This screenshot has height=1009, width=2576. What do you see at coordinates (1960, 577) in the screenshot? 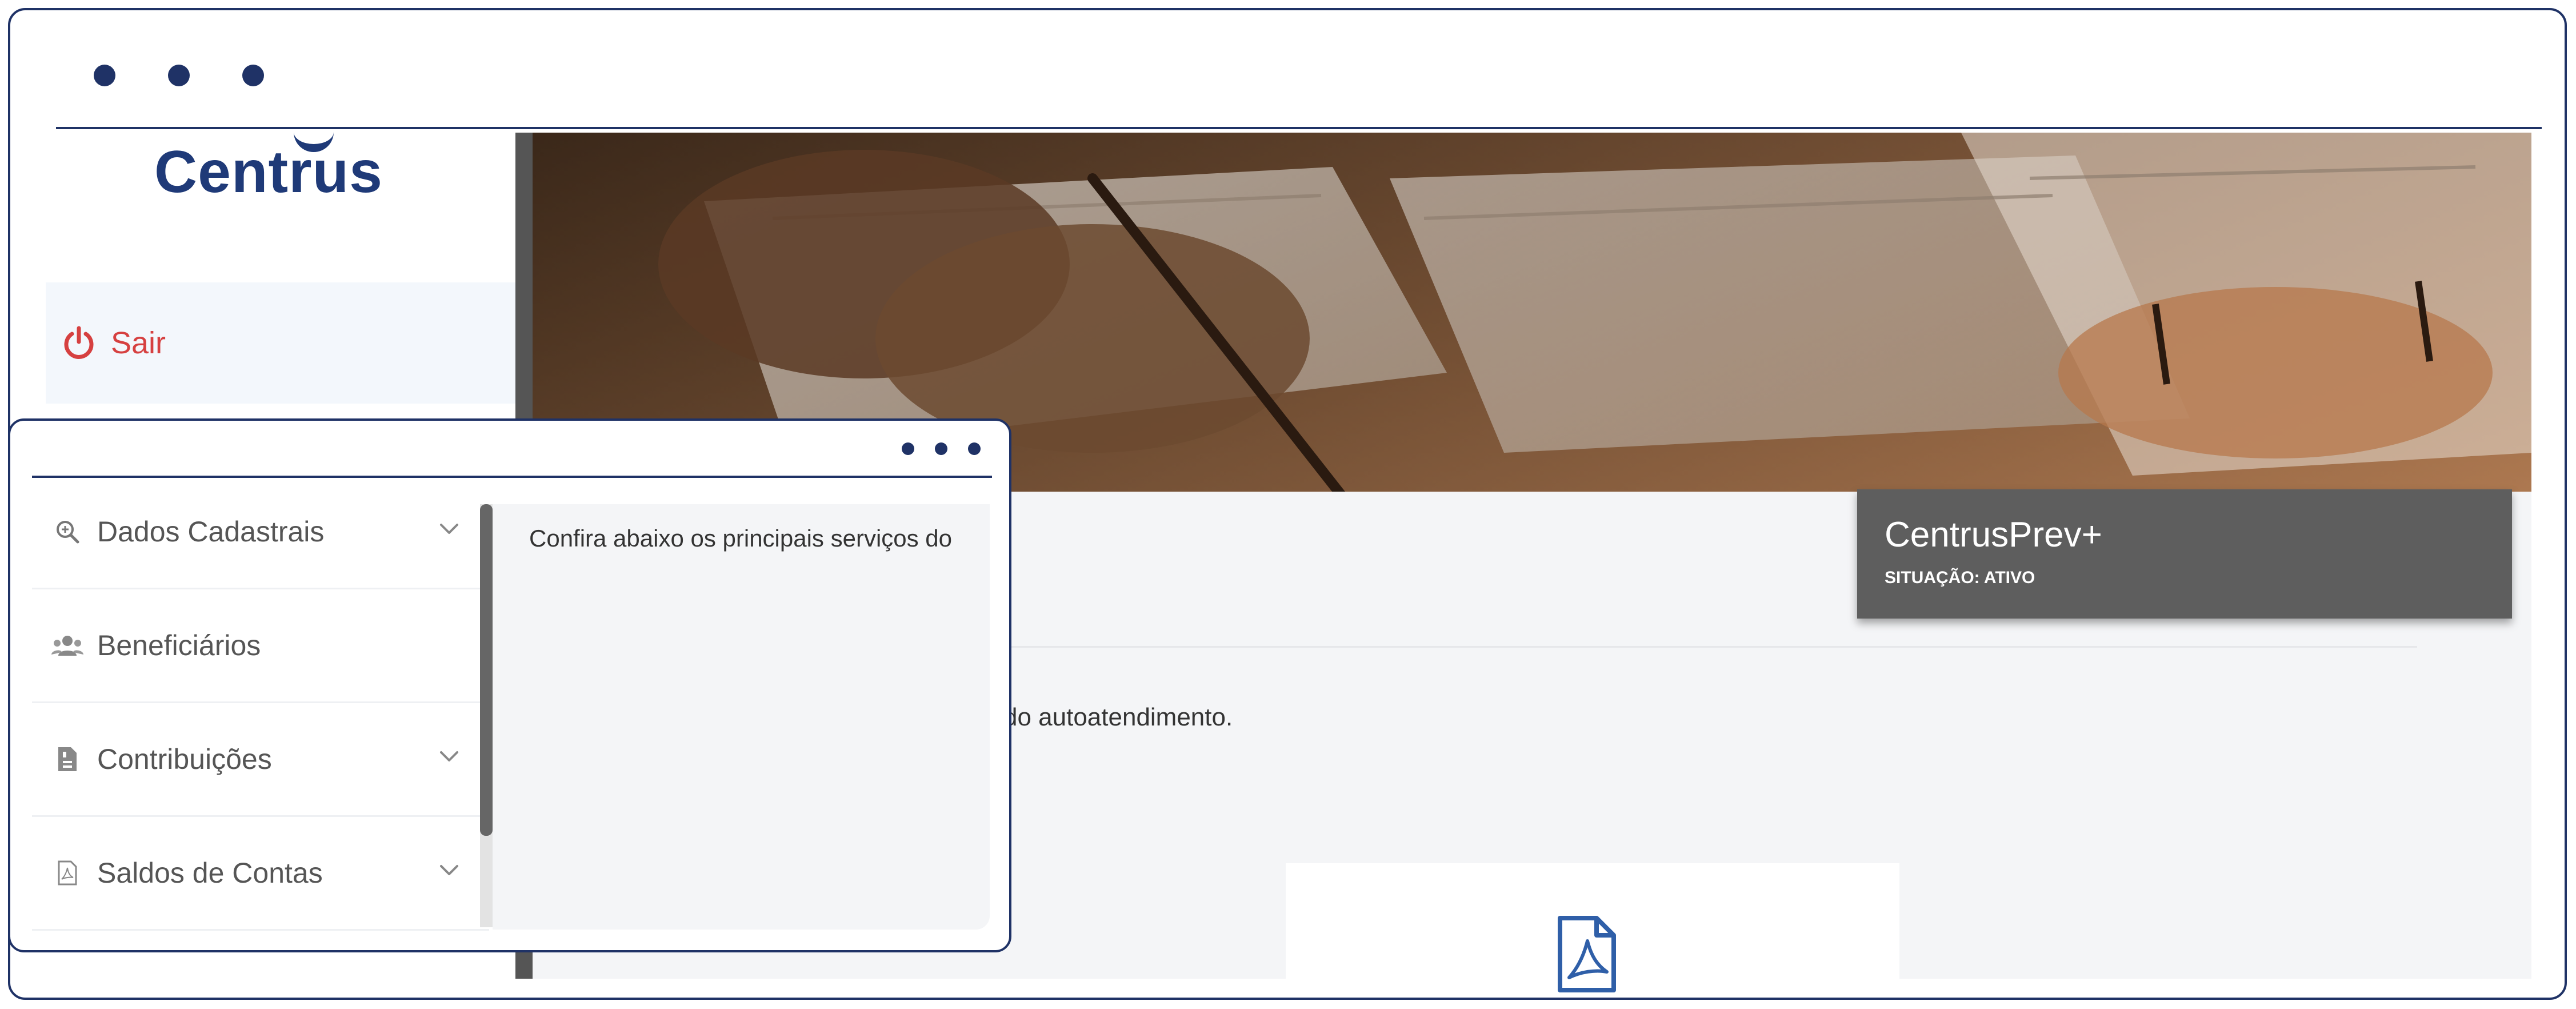
I see `plan-status: SITUAÇÃO: ATIVO` at bounding box center [1960, 577].